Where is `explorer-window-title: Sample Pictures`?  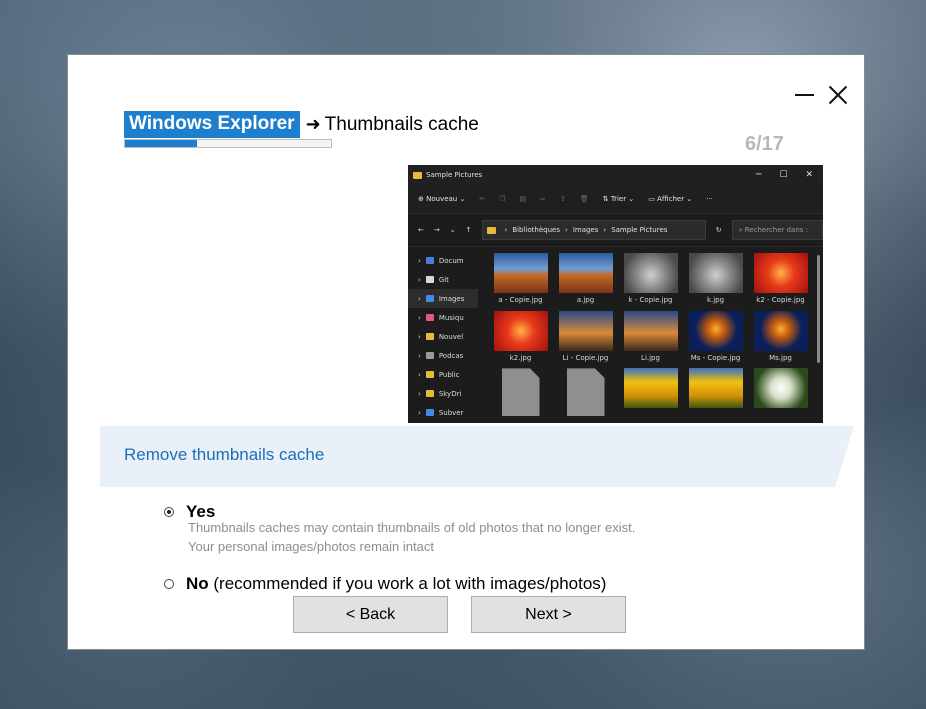
explorer-window-title: Sample Pictures is located at coordinates (454, 175).